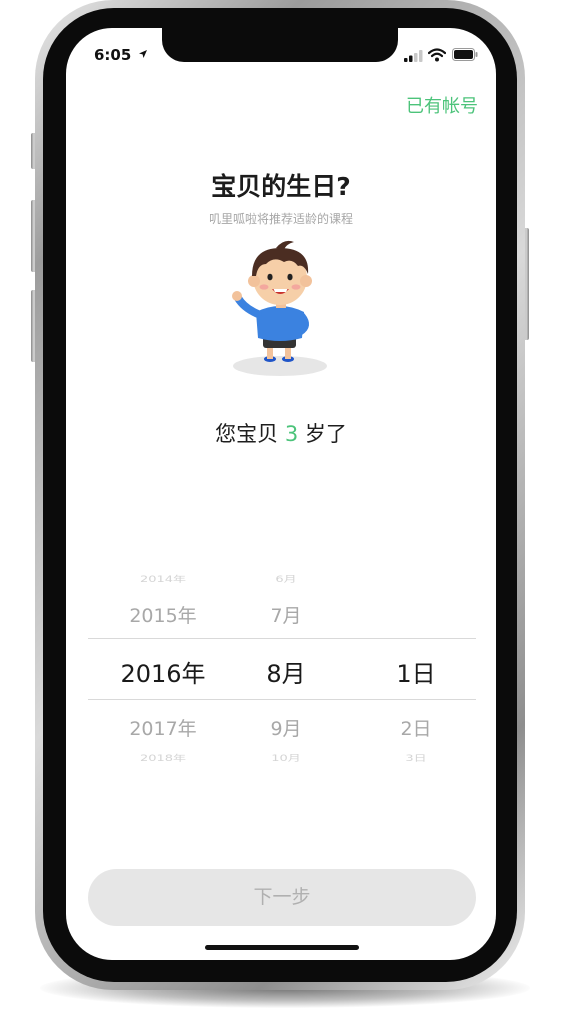 This screenshot has height=1027, width=569. What do you see at coordinates (286, 671) in the screenshot?
I see `picker-month-selected: 8月` at bounding box center [286, 671].